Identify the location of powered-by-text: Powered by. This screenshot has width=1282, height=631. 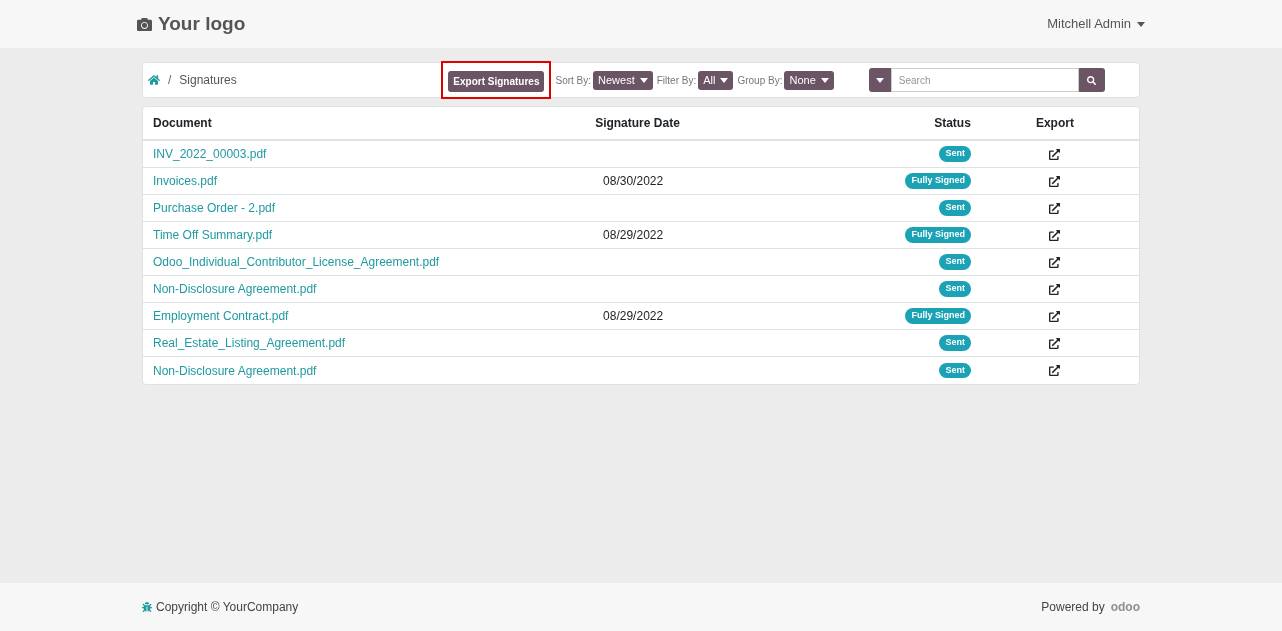
(1073, 607).